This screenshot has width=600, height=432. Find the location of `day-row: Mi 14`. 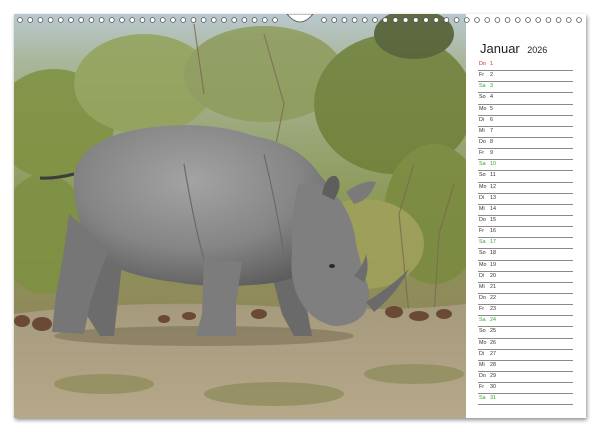

day-row: Mi 14 is located at coordinates (525, 210).